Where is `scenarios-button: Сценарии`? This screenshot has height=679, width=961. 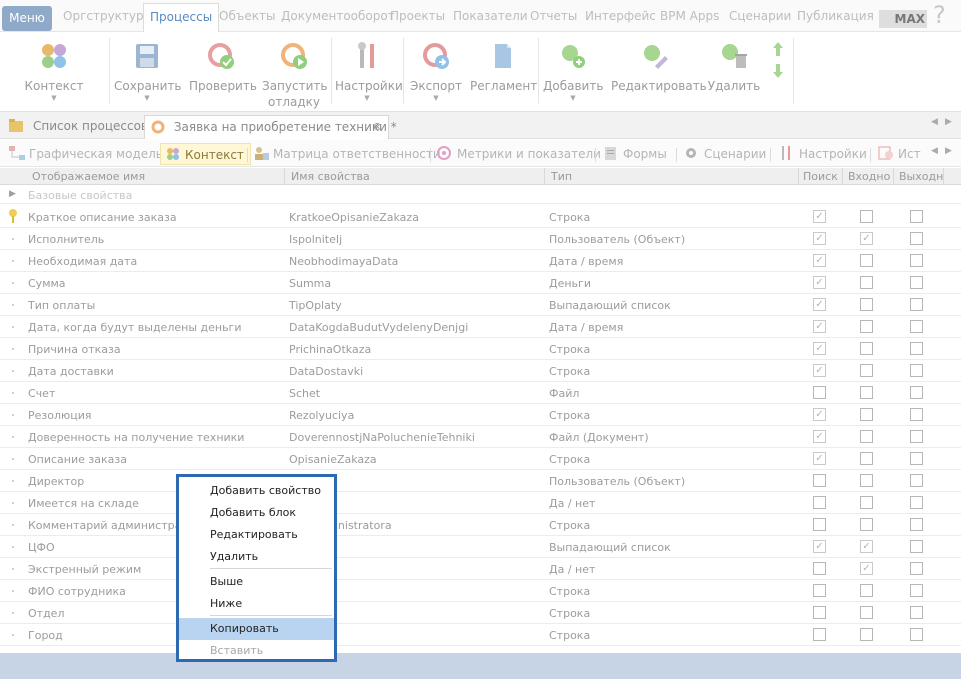
scenarios-button: Сценарии is located at coordinates (725, 153).